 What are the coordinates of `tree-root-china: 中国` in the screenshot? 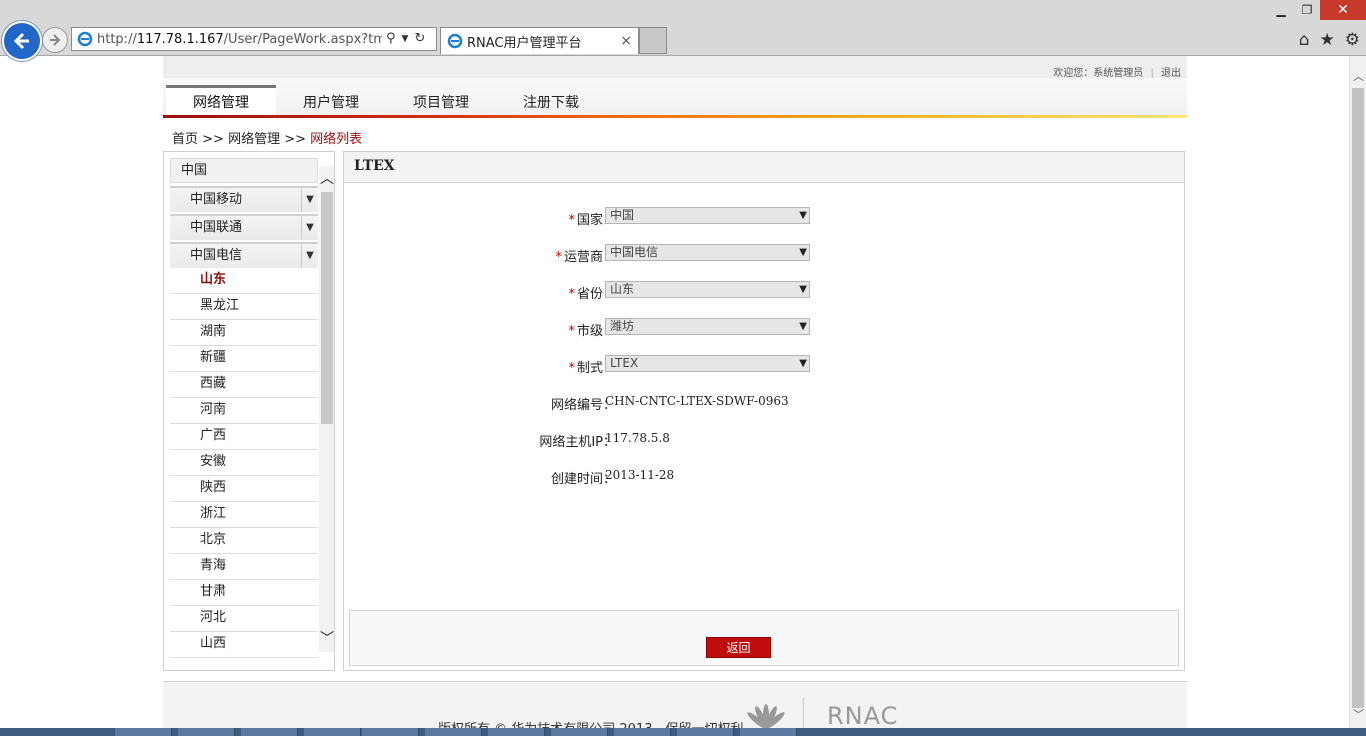 It's located at (244, 170).